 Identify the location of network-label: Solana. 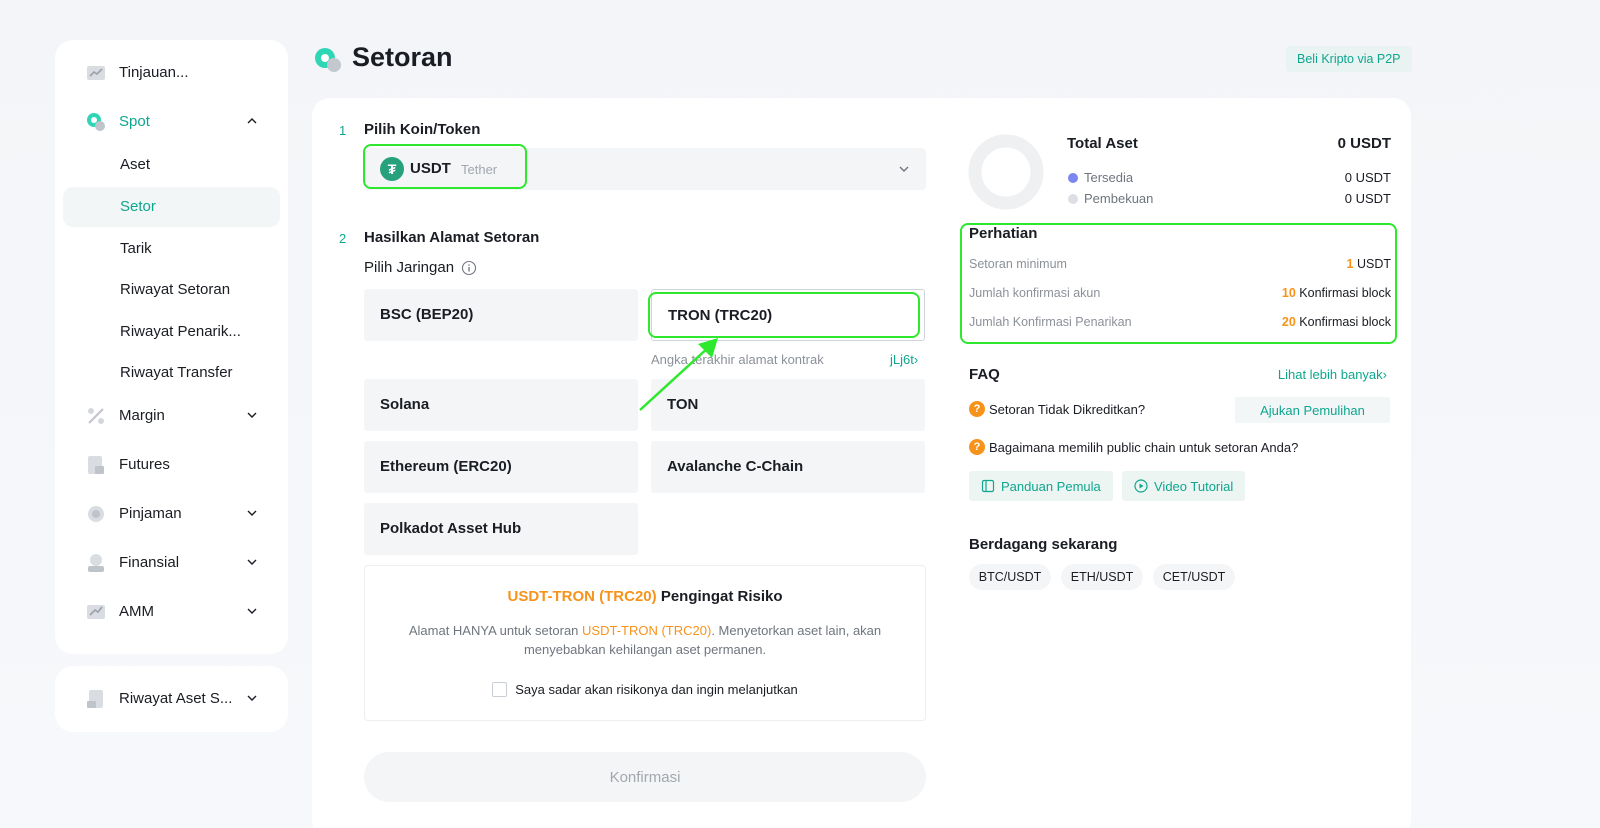
(405, 404).